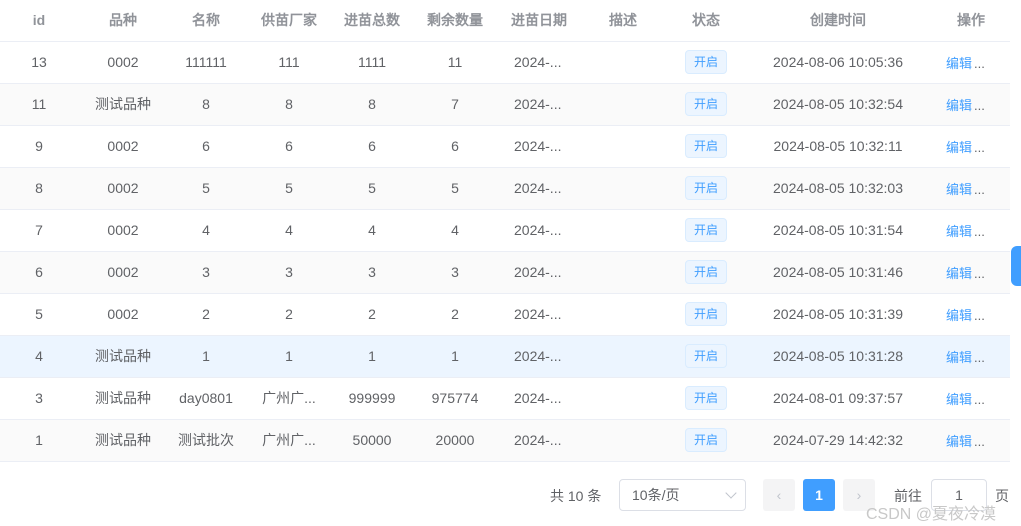  I want to click on prev-page-button: ‹, so click(779, 495).